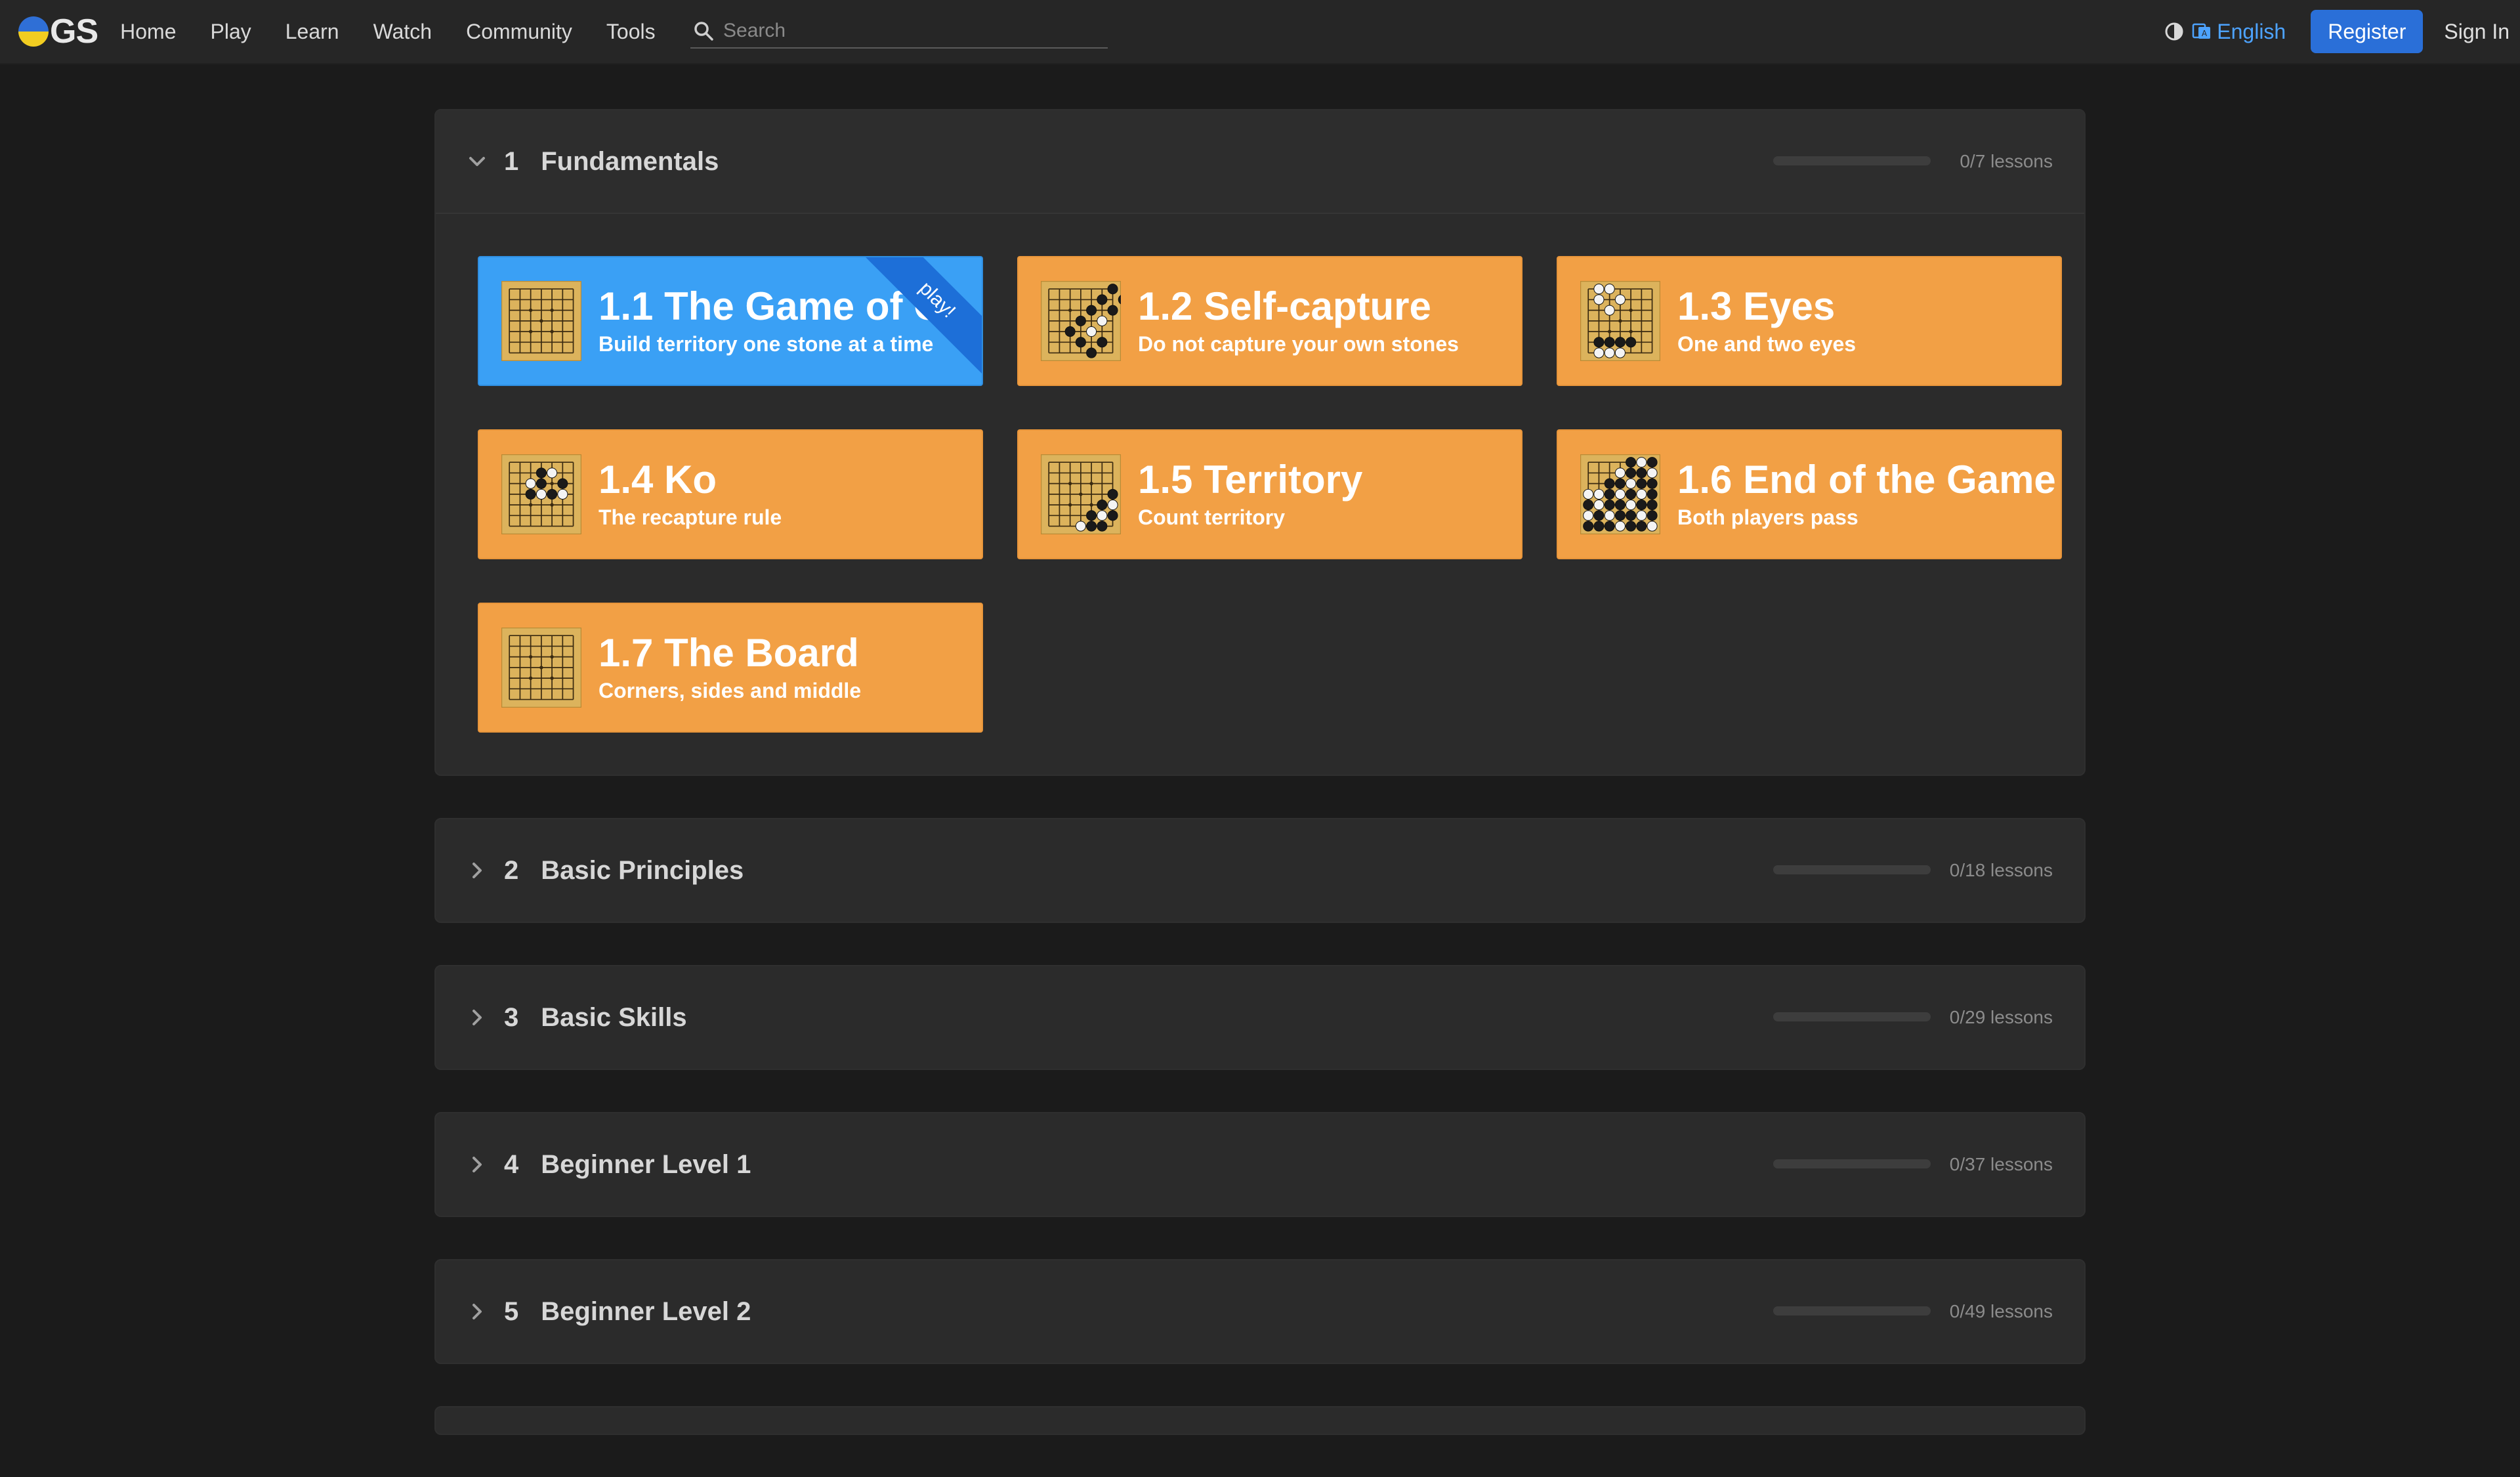 The width and height of the screenshot is (2520, 1477). I want to click on nav-play: Play, so click(231, 32).